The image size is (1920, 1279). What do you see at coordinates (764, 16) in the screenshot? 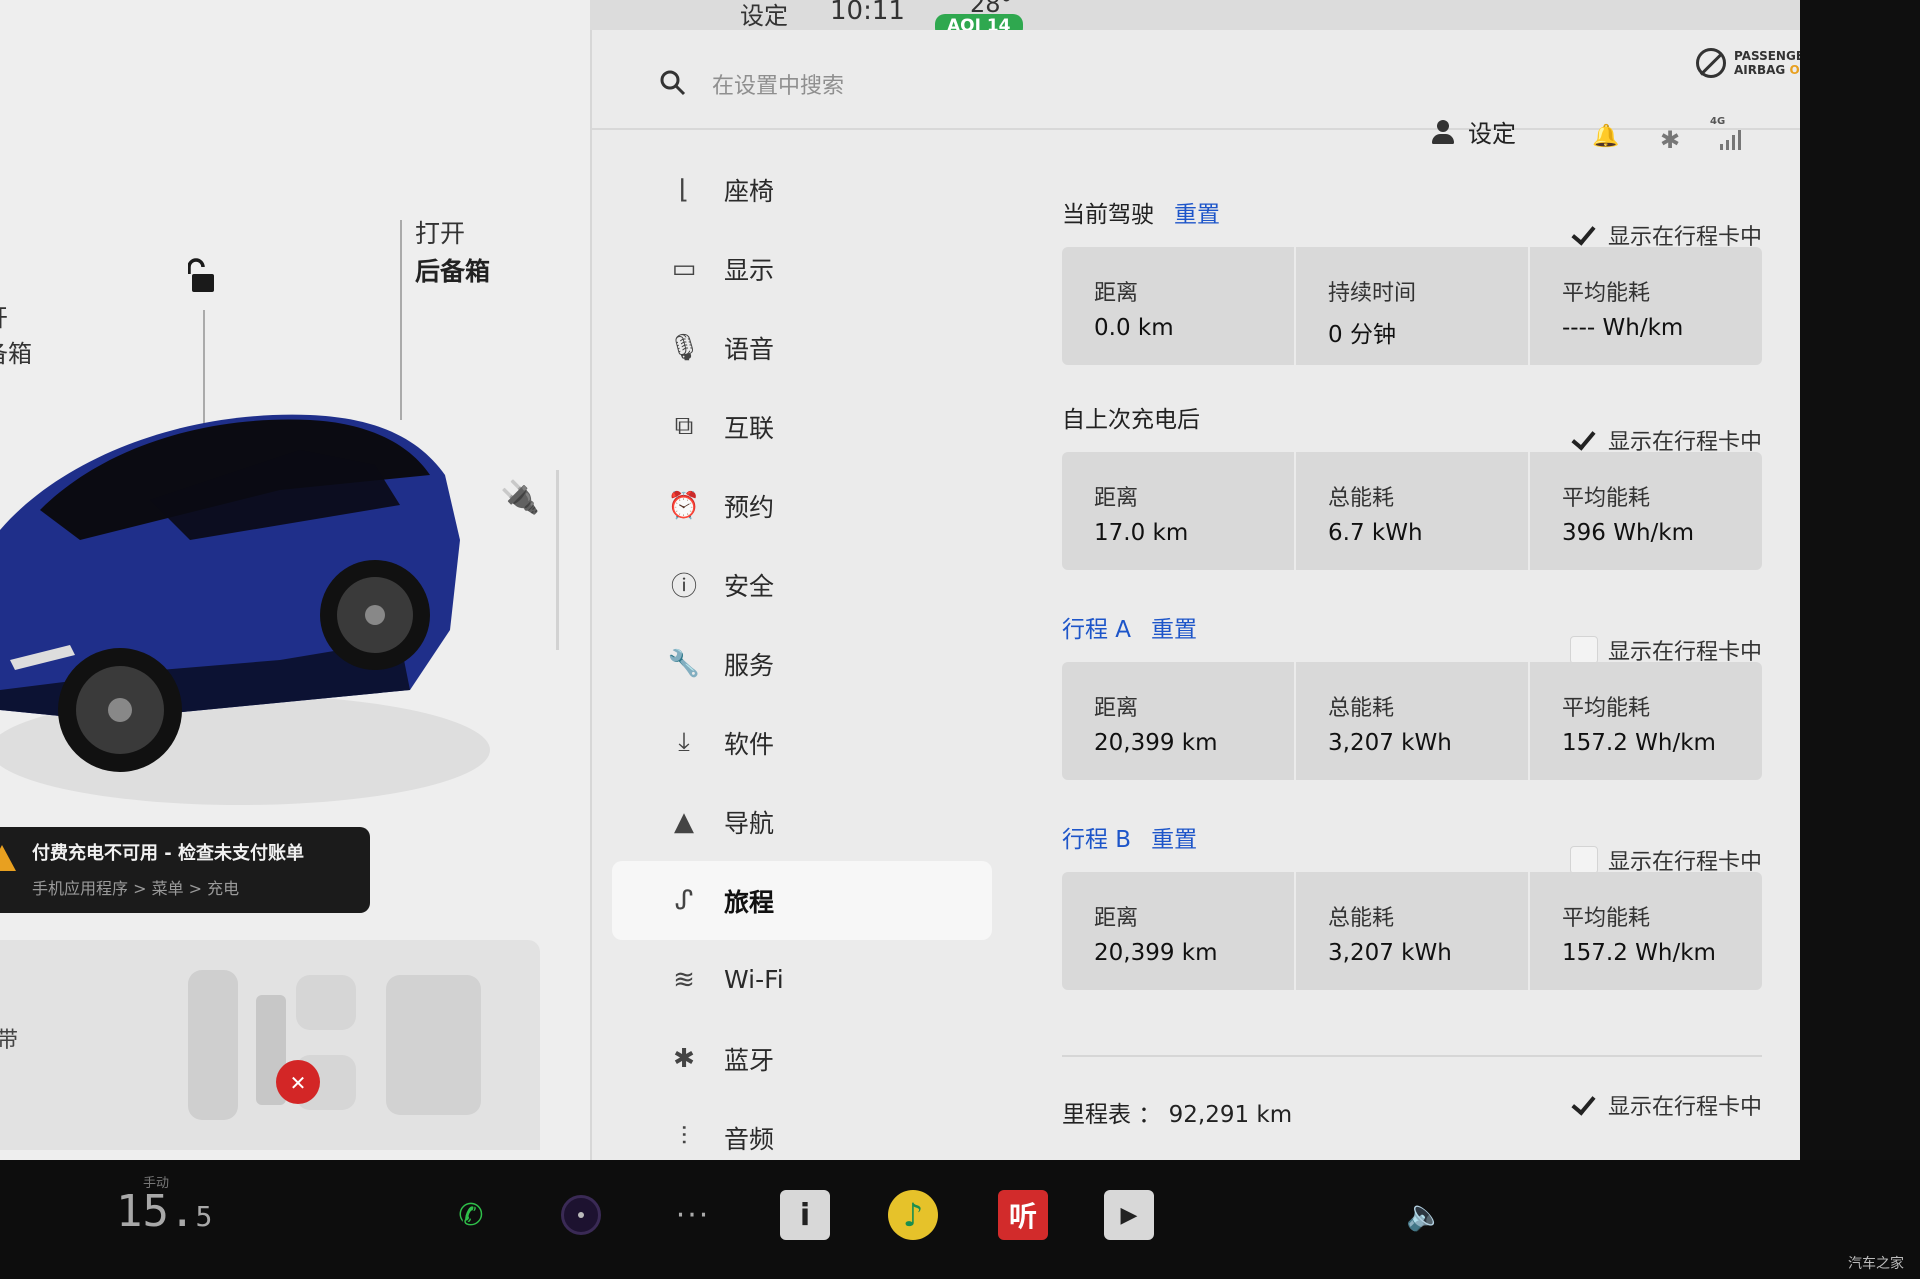
I see `status-profile: 设定` at bounding box center [764, 16].